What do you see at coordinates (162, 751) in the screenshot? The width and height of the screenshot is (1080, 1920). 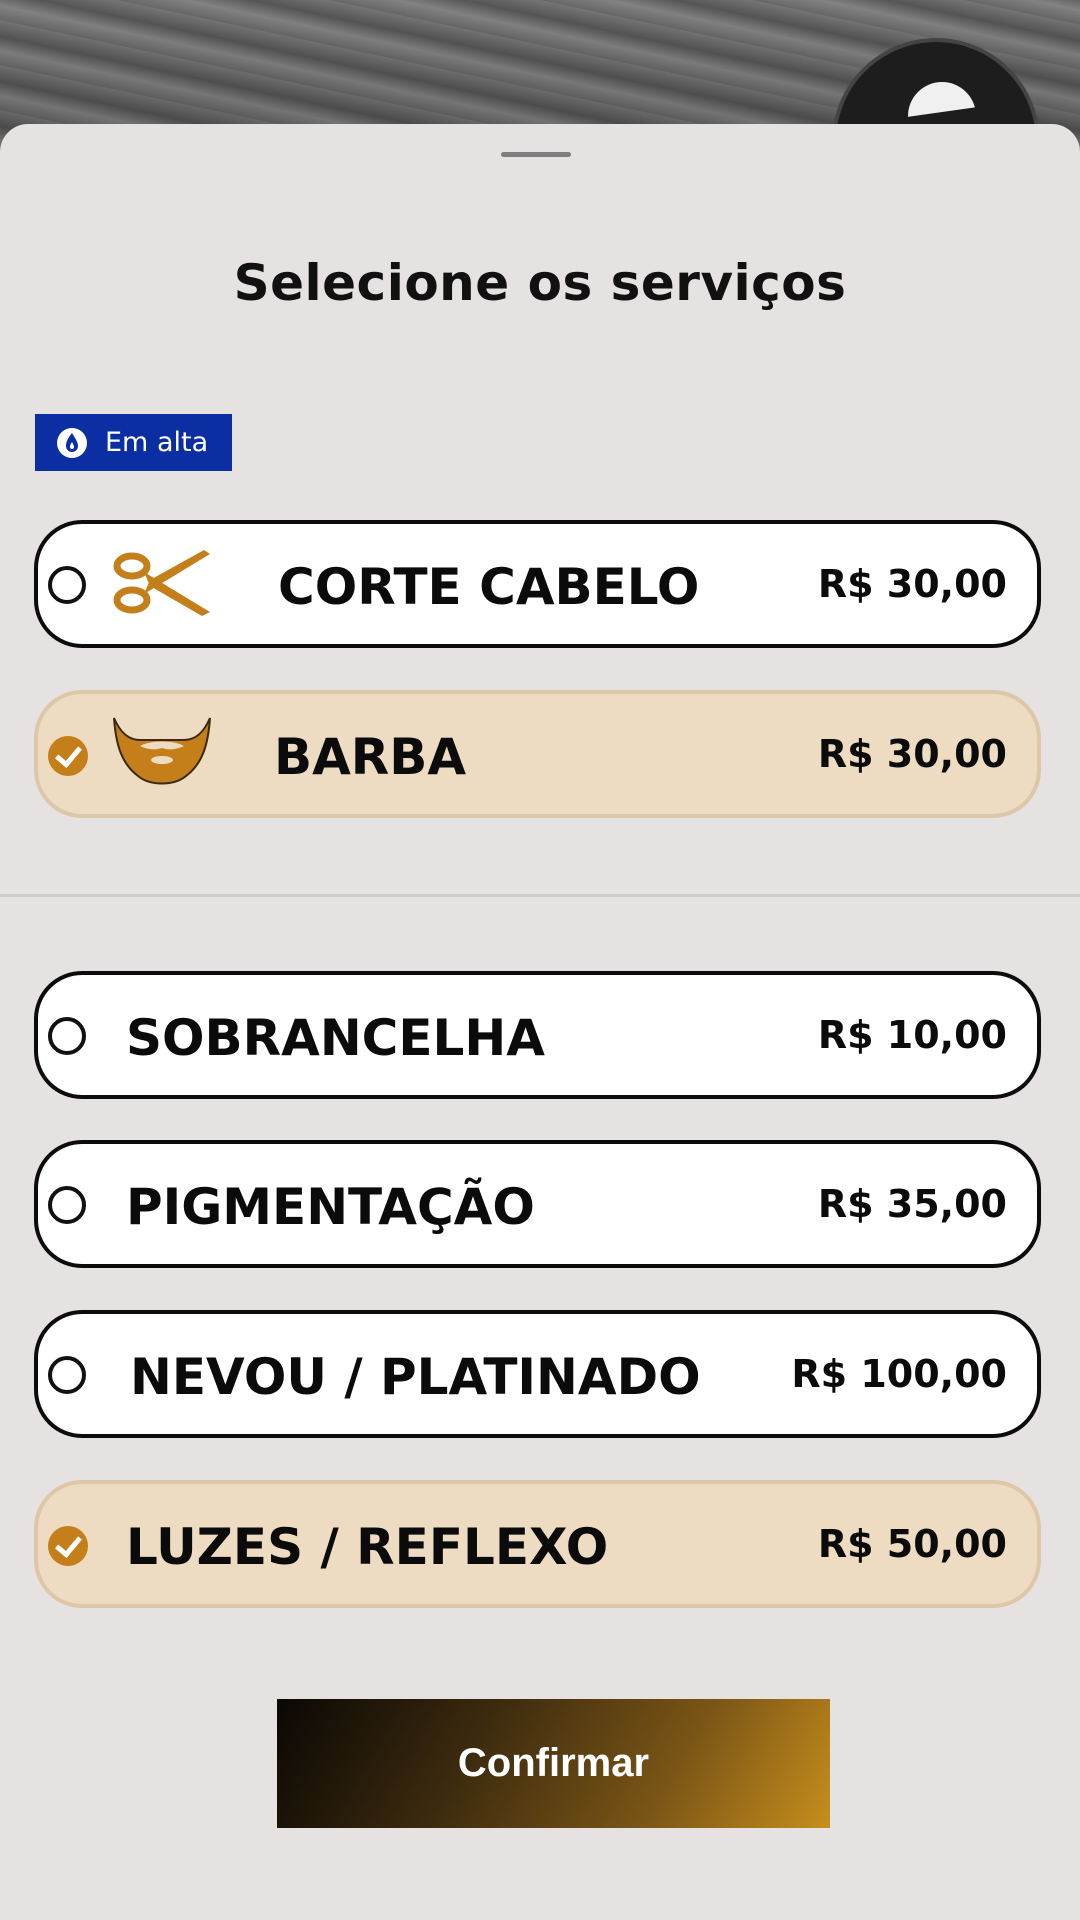 I see `beard-icon` at bounding box center [162, 751].